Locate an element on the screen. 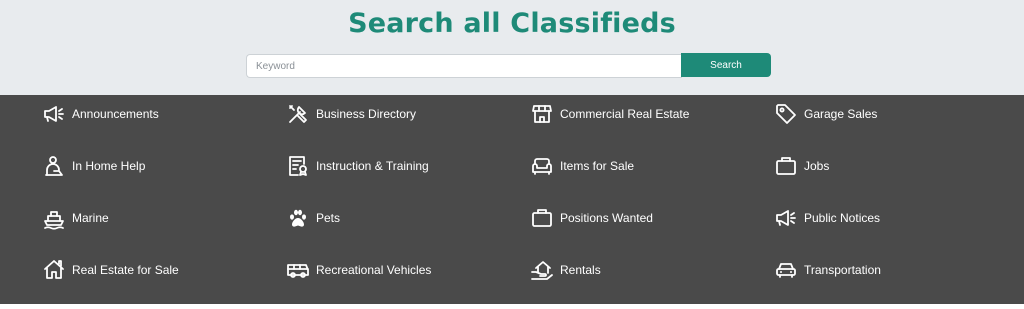  category-pets: Pets is located at coordinates (313, 218).